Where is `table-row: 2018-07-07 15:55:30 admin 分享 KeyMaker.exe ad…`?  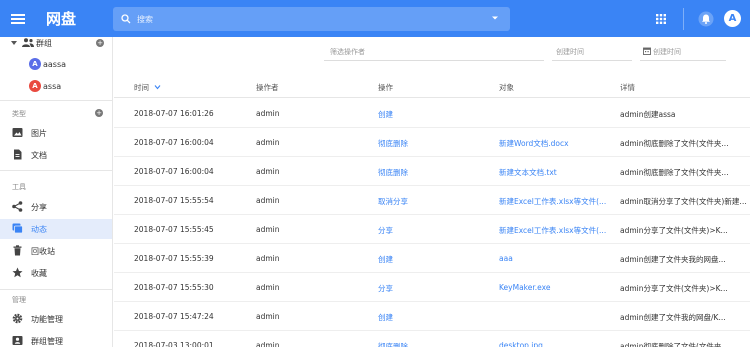 table-row: 2018-07-07 15:55:30 admin 分享 KeyMaker.exe ad… is located at coordinates (432, 287).